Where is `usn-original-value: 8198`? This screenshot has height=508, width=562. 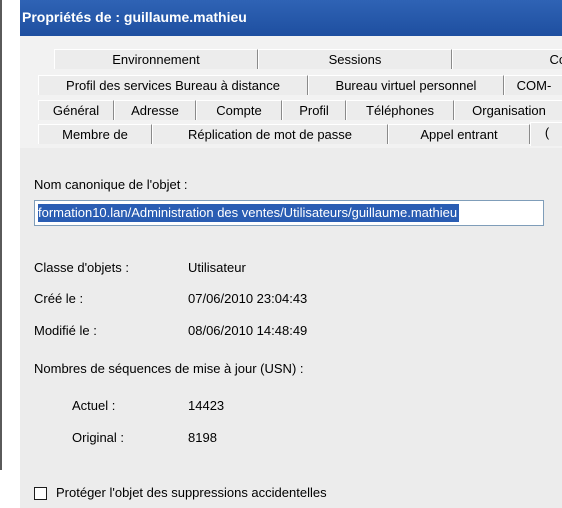 usn-original-value: 8198 is located at coordinates (202, 437).